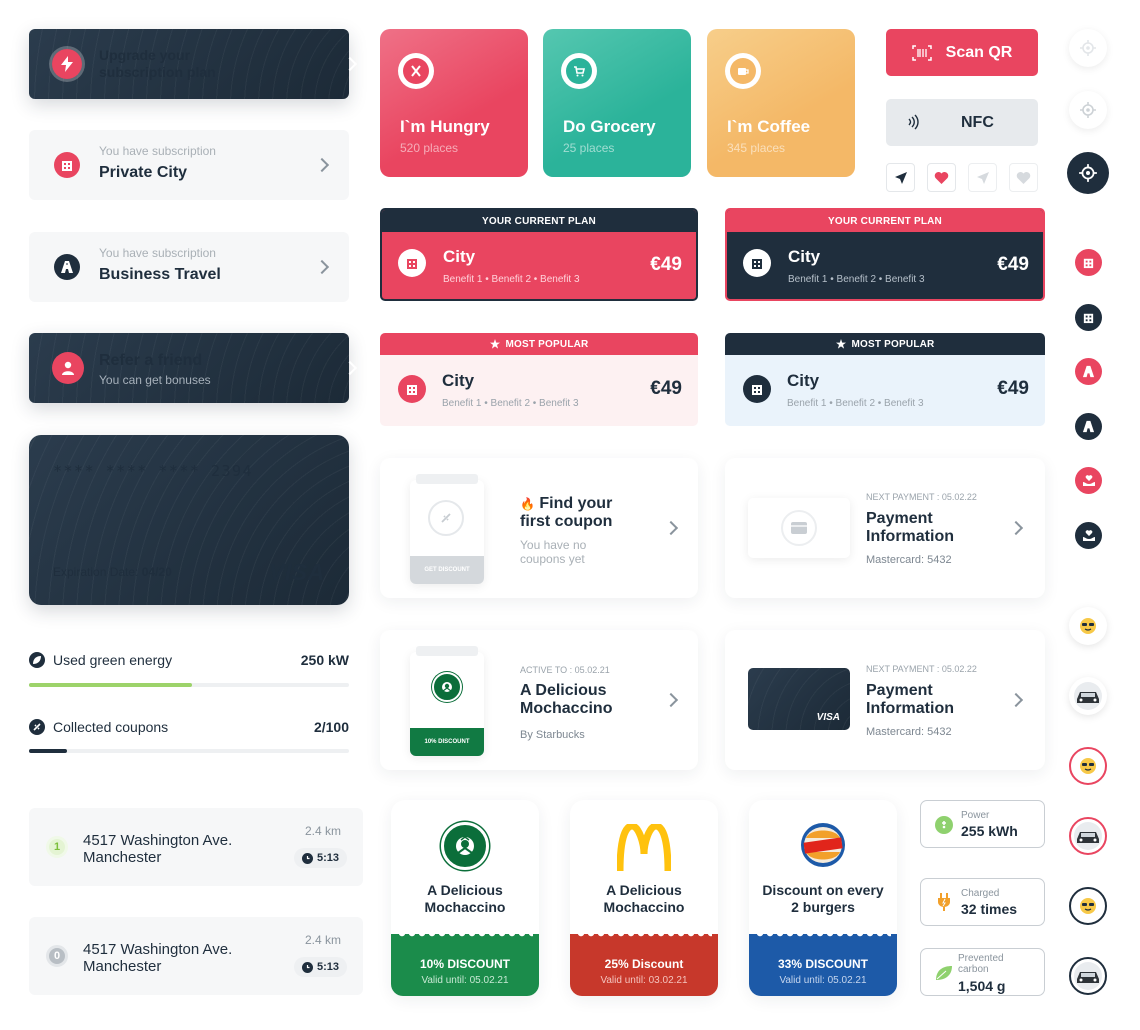 The height and width of the screenshot is (1030, 1140). What do you see at coordinates (37, 660) in the screenshot?
I see `leaf-icon` at bounding box center [37, 660].